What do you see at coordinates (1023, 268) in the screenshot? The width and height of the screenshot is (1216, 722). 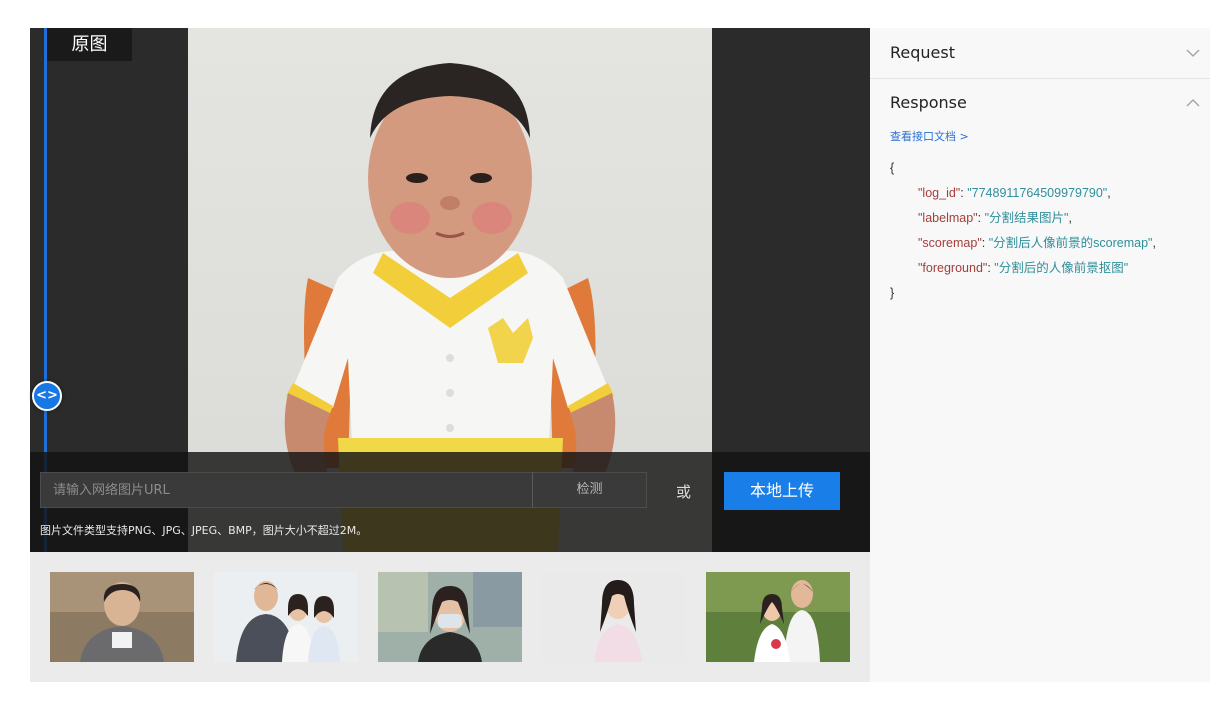 I see `json-field: "foreground": "分割后的人像前景抠图"` at bounding box center [1023, 268].